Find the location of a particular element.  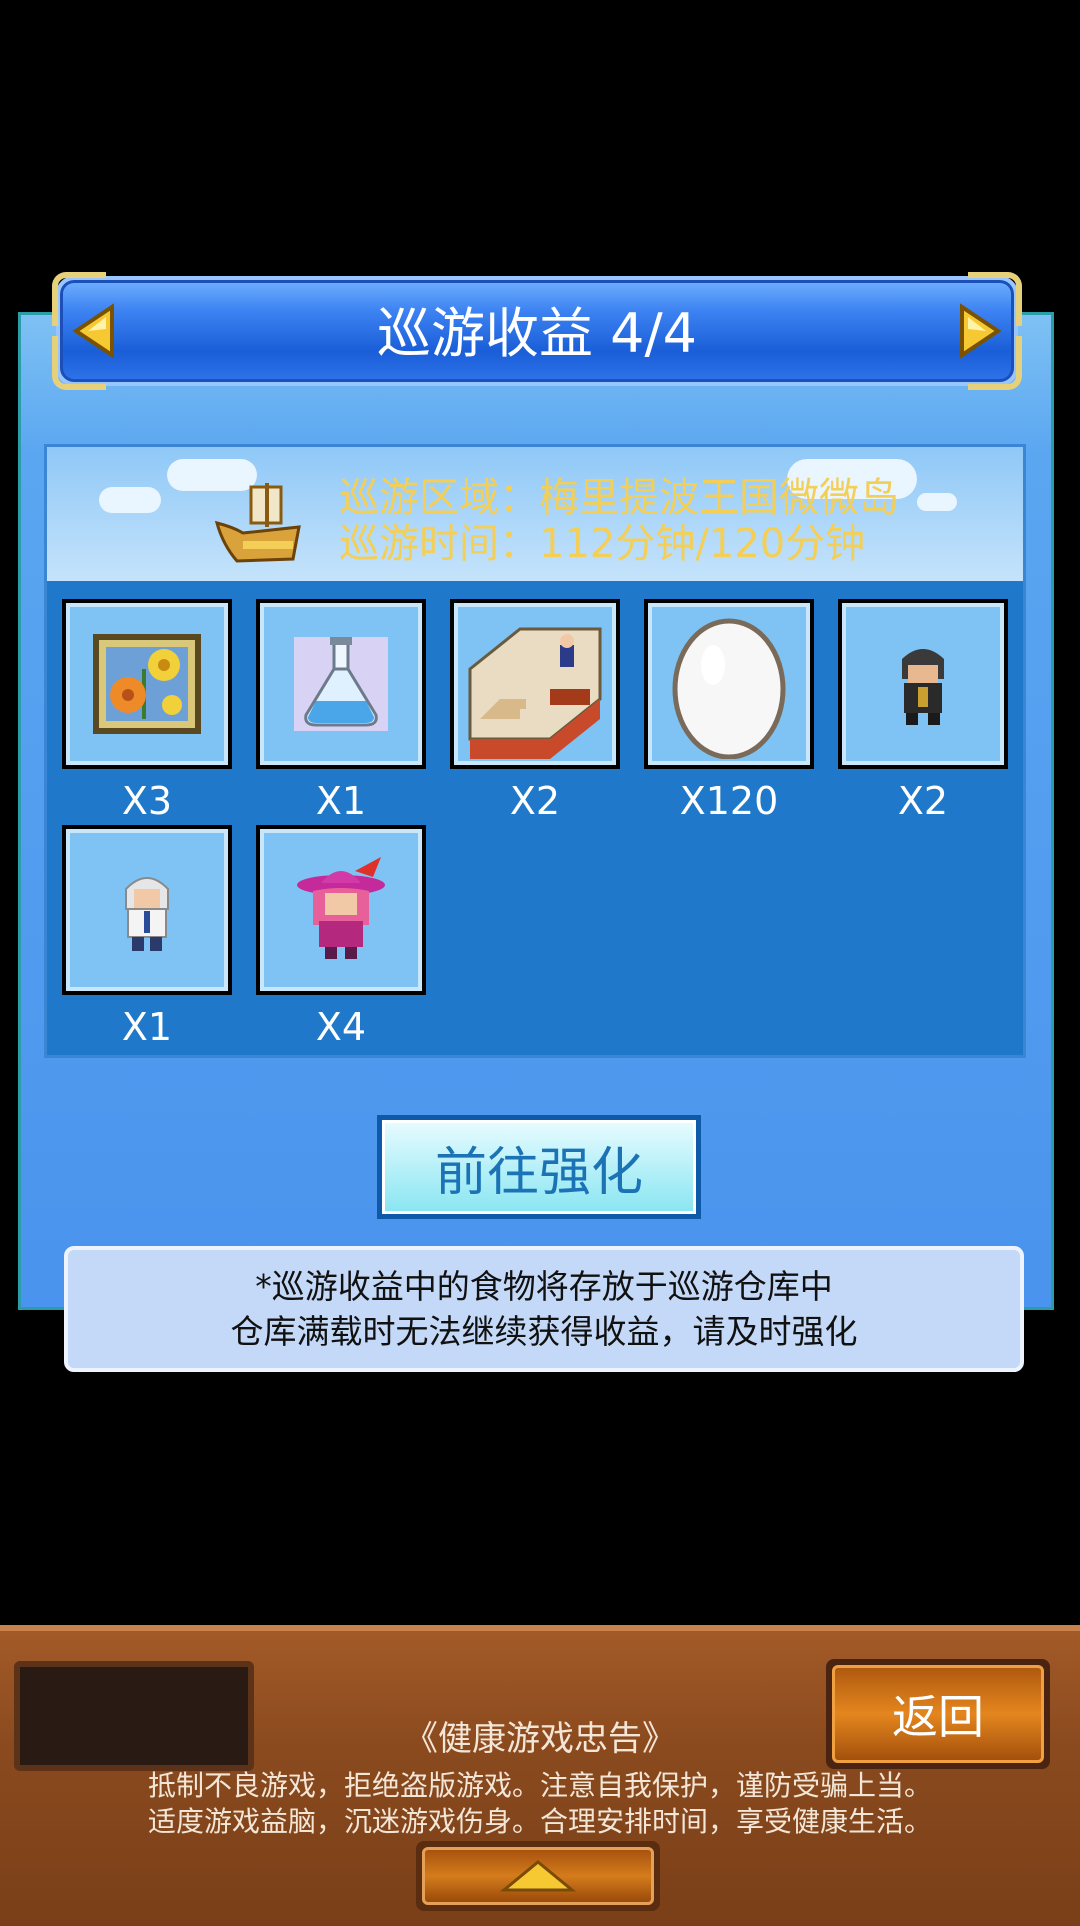

reward-quantity: X4 is located at coordinates (341, 1027).